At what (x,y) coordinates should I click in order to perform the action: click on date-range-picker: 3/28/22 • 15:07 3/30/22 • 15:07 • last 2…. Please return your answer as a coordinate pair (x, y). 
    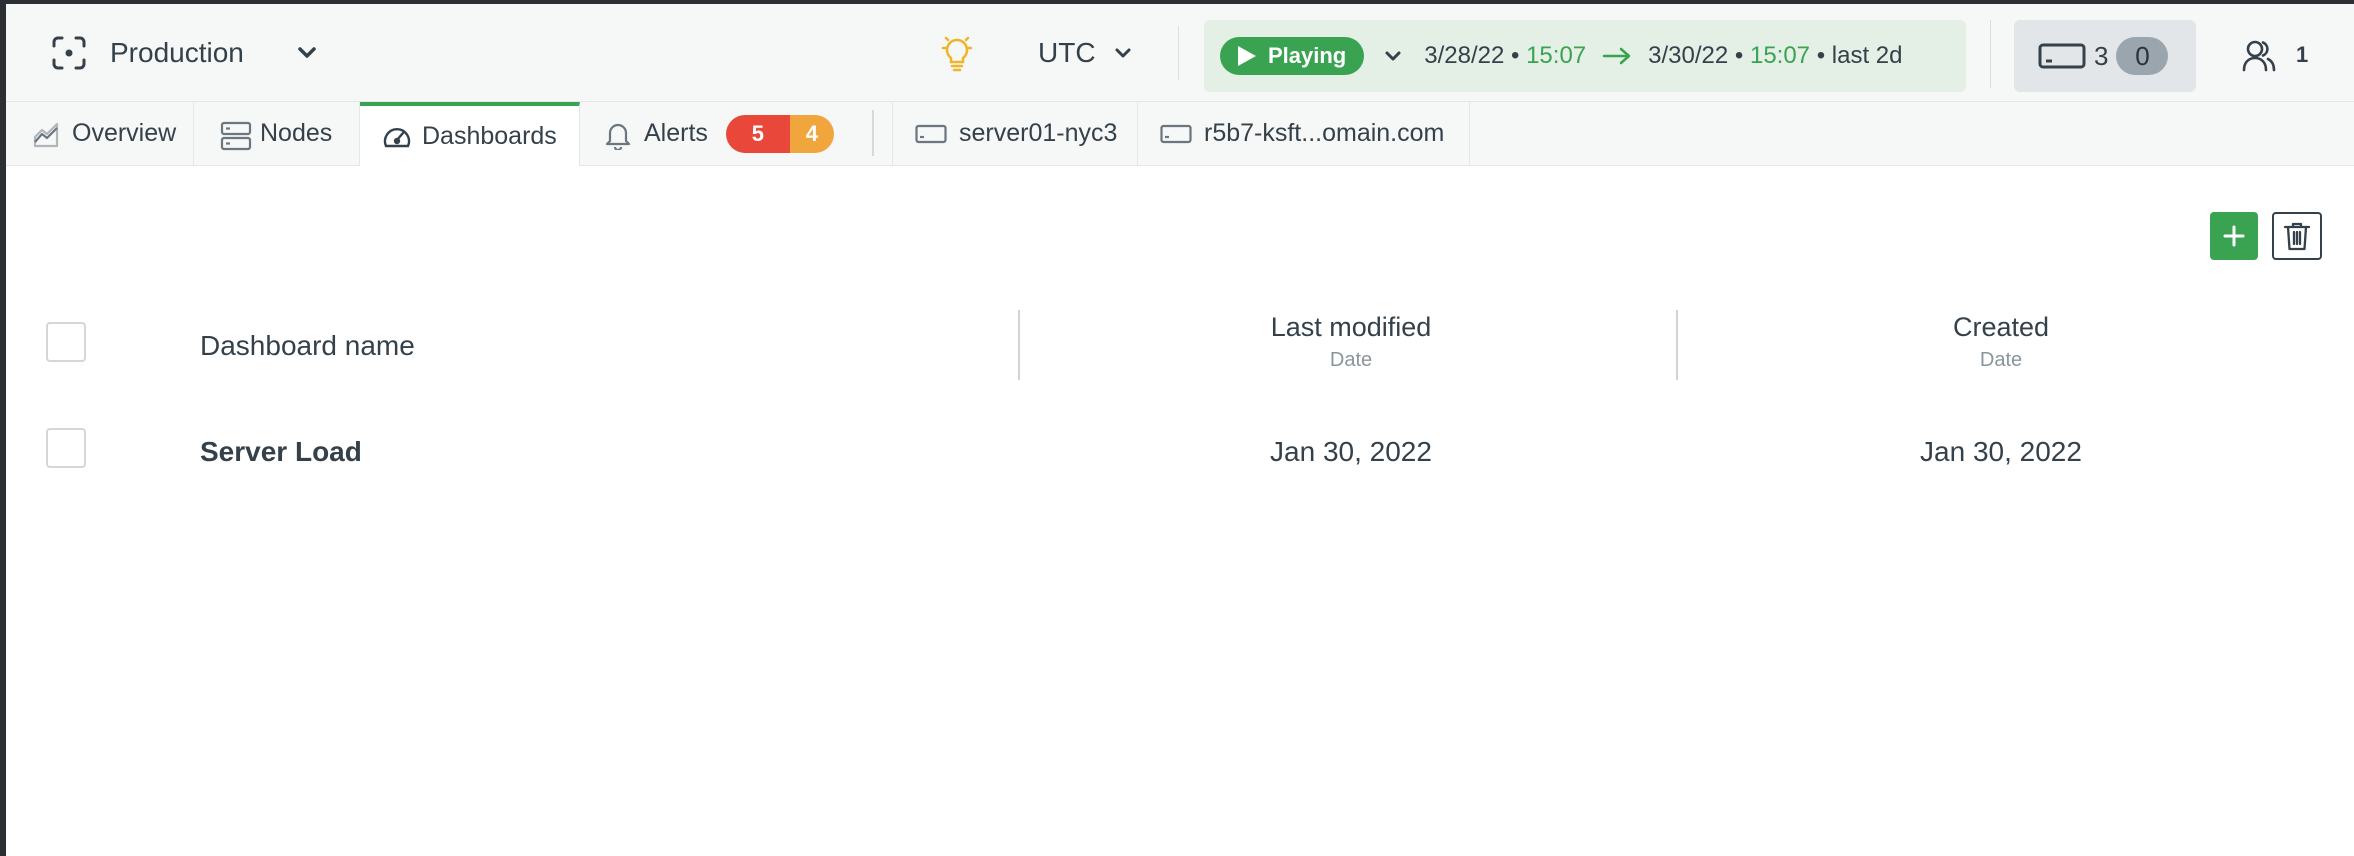
    Looking at the image, I should click on (1663, 56).